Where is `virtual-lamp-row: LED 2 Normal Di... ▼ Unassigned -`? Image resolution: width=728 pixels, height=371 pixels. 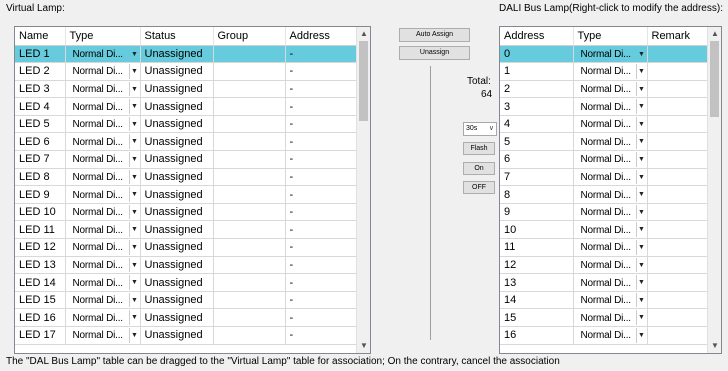
virtual-lamp-row: LED 2 Normal Di... ▼ Unassigned - is located at coordinates (187, 71).